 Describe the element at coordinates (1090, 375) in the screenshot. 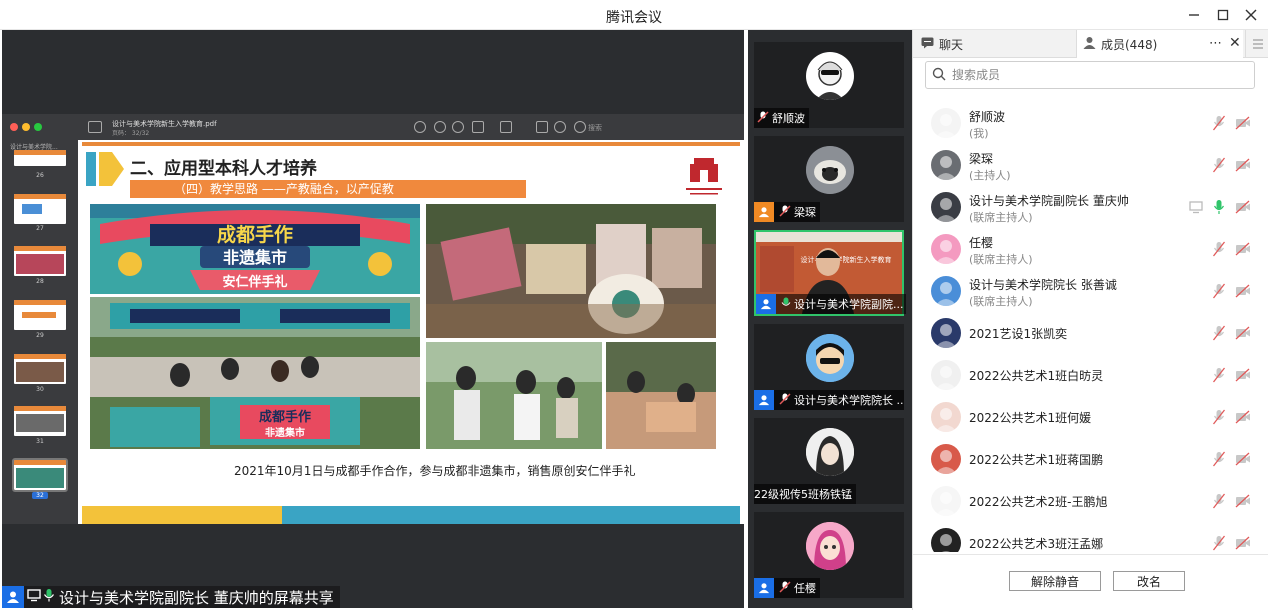

I see `member-row: 2022公共艺术1班白昉灵` at that location.